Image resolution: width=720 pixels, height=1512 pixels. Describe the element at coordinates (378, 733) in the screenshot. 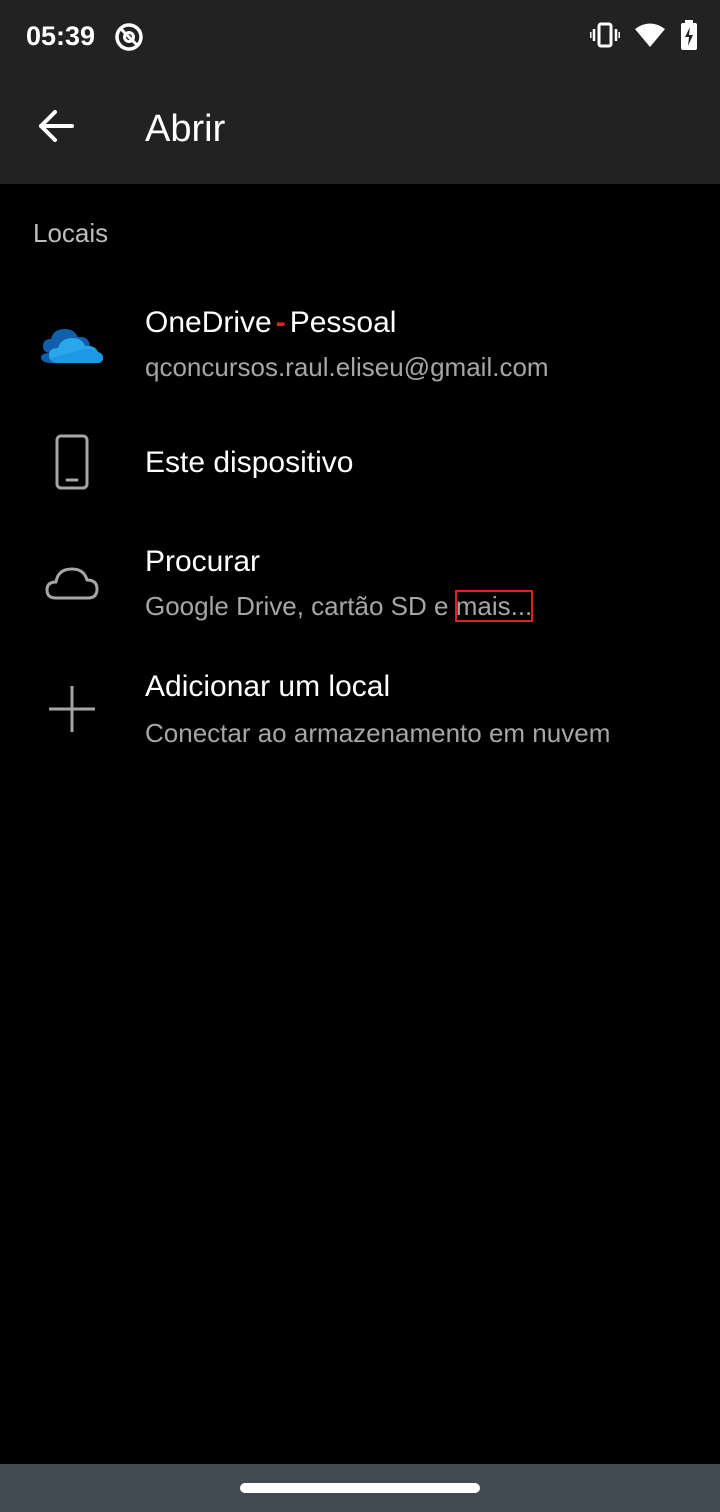

I see `location-subtitle: Conectar ao armazenamento em nuvem` at that location.